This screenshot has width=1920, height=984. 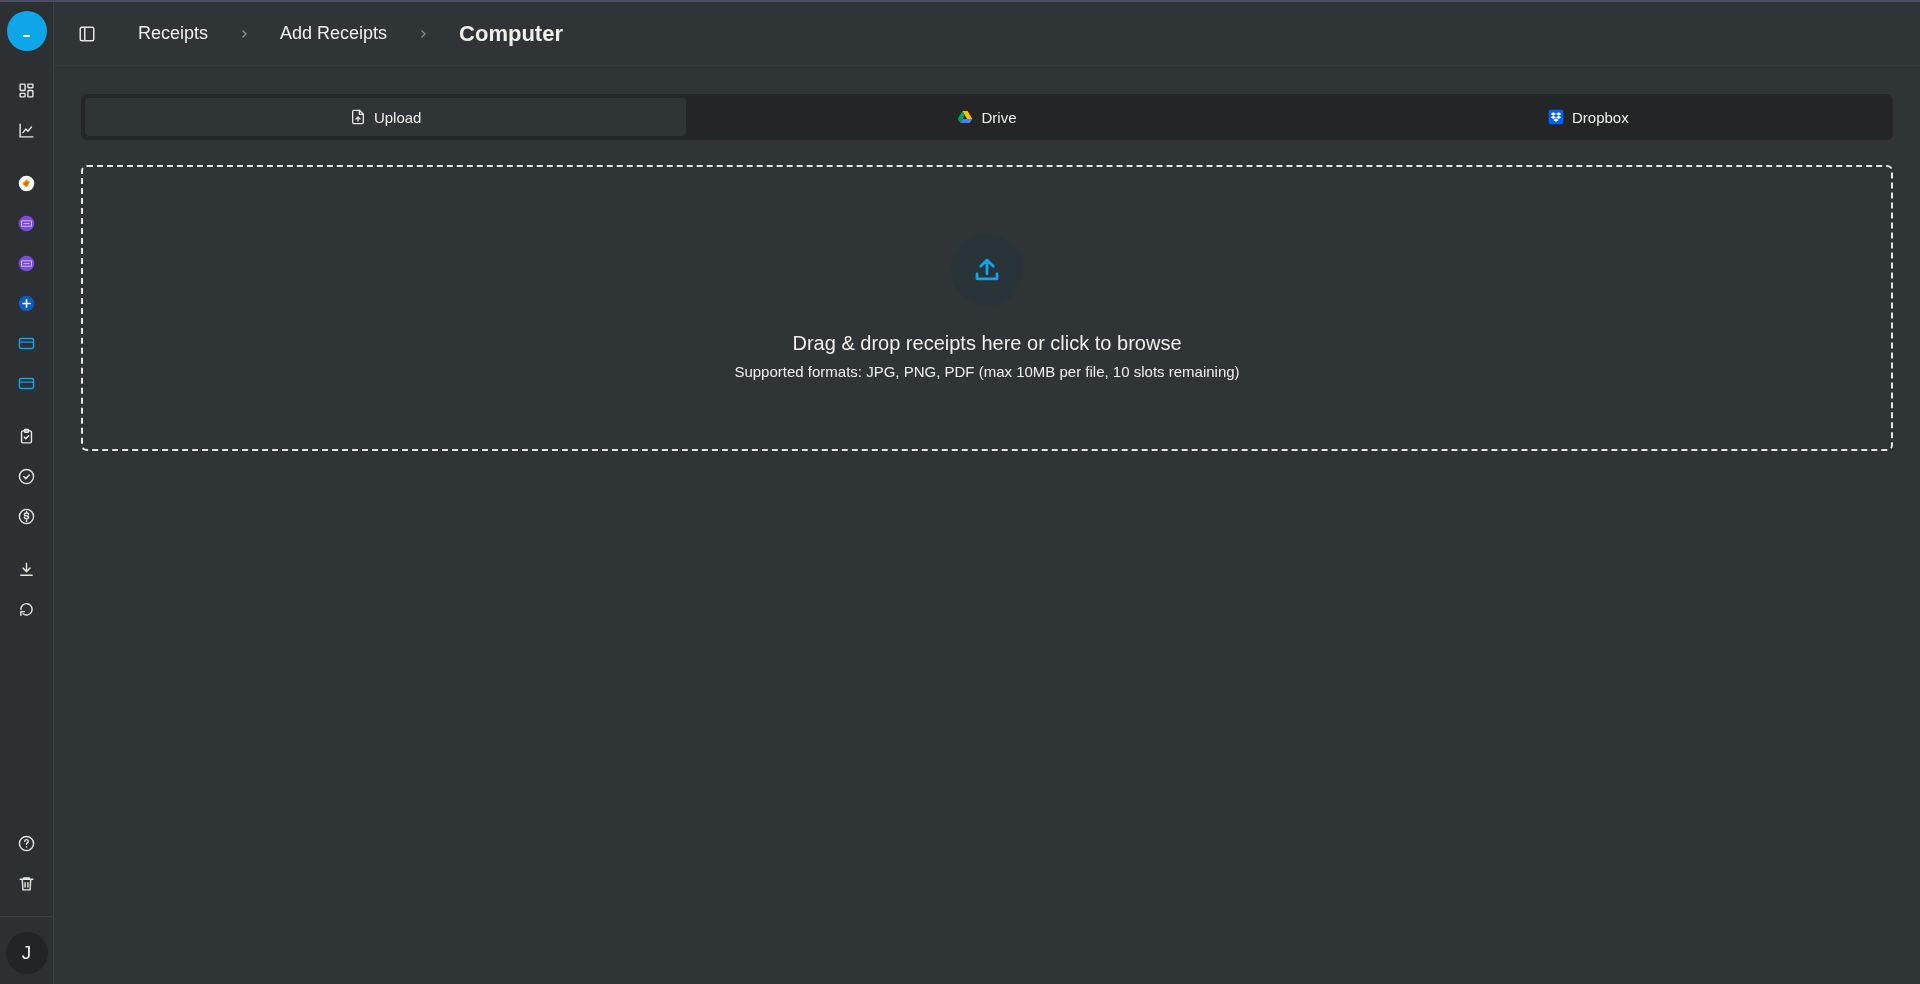 What do you see at coordinates (357, 117) in the screenshot?
I see `file-upload-icon` at bounding box center [357, 117].